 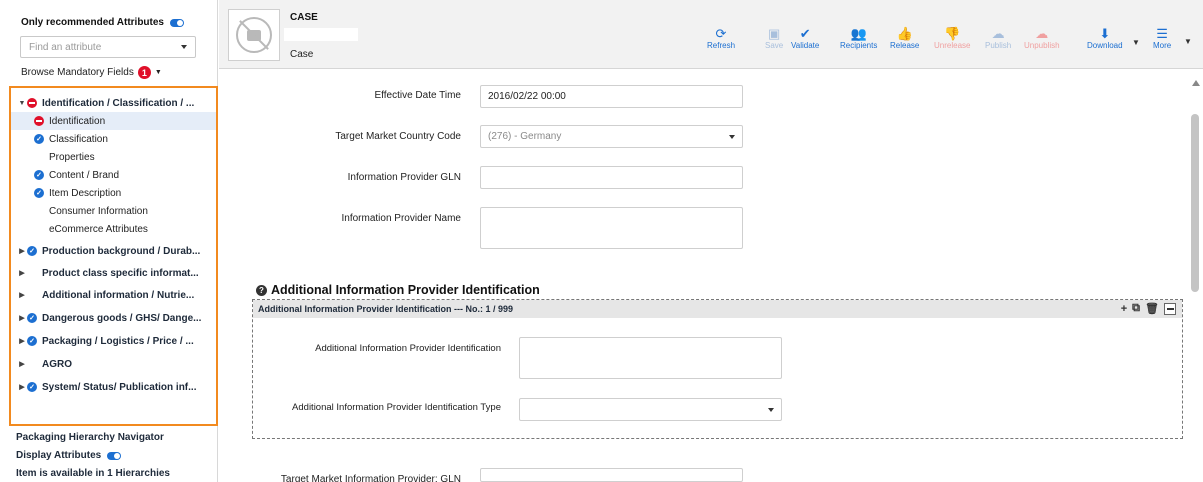 I want to click on thumbs-up-icon: 👍, so click(x=904, y=33).